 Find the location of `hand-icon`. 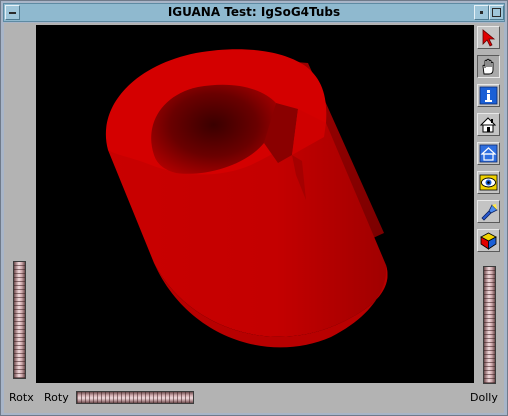

hand-icon is located at coordinates (488, 66).